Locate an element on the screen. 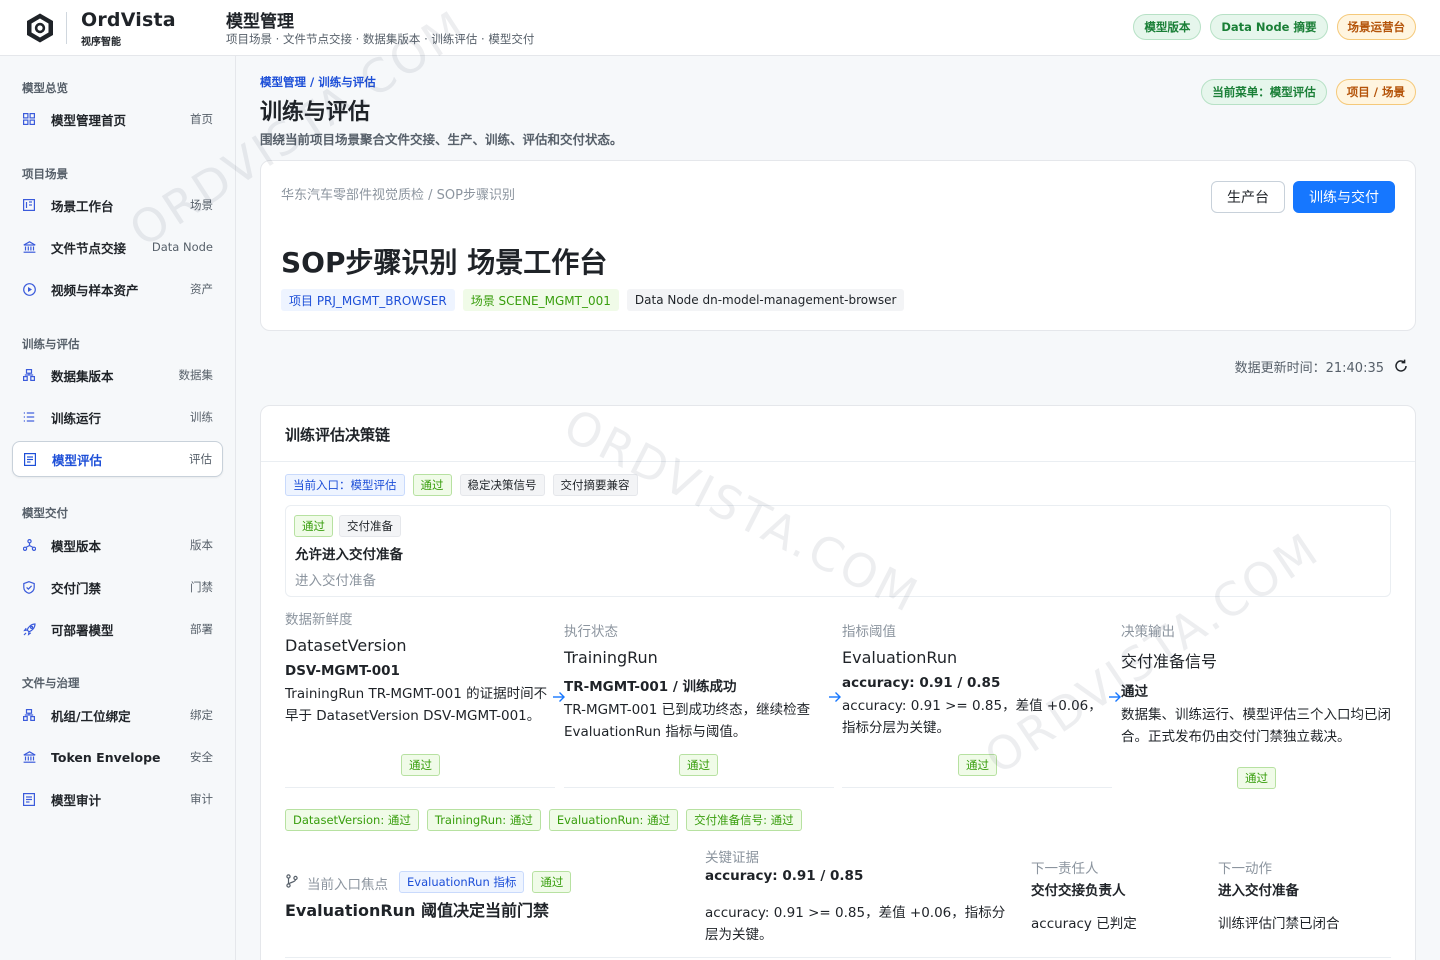 This screenshot has height=960, width=1440. cluster-icon is located at coordinates (29, 545).